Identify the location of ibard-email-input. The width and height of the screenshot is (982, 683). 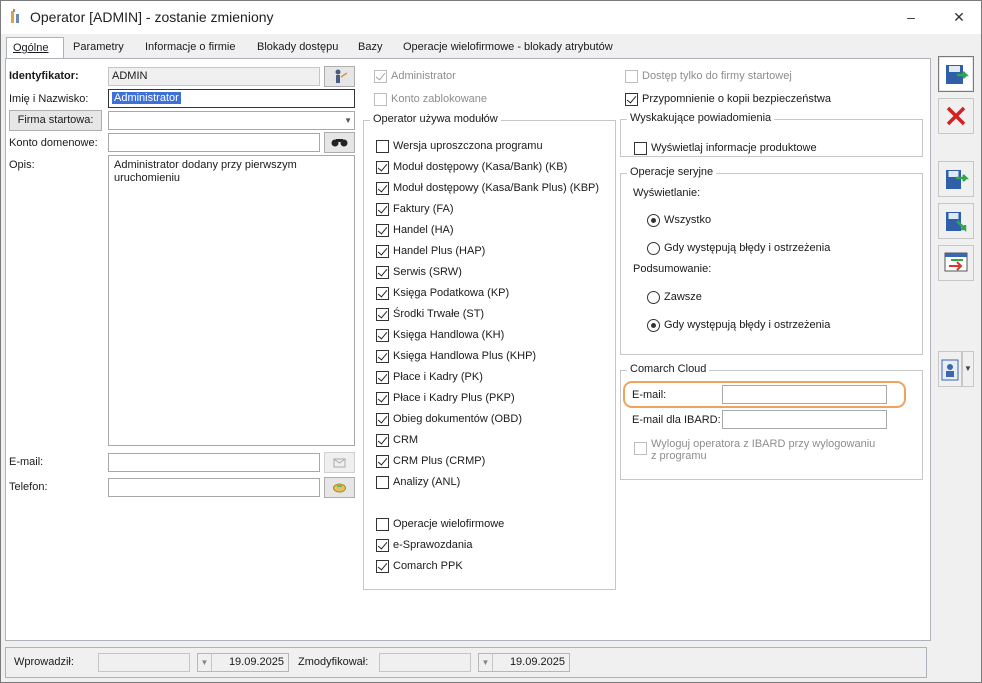
(804, 419).